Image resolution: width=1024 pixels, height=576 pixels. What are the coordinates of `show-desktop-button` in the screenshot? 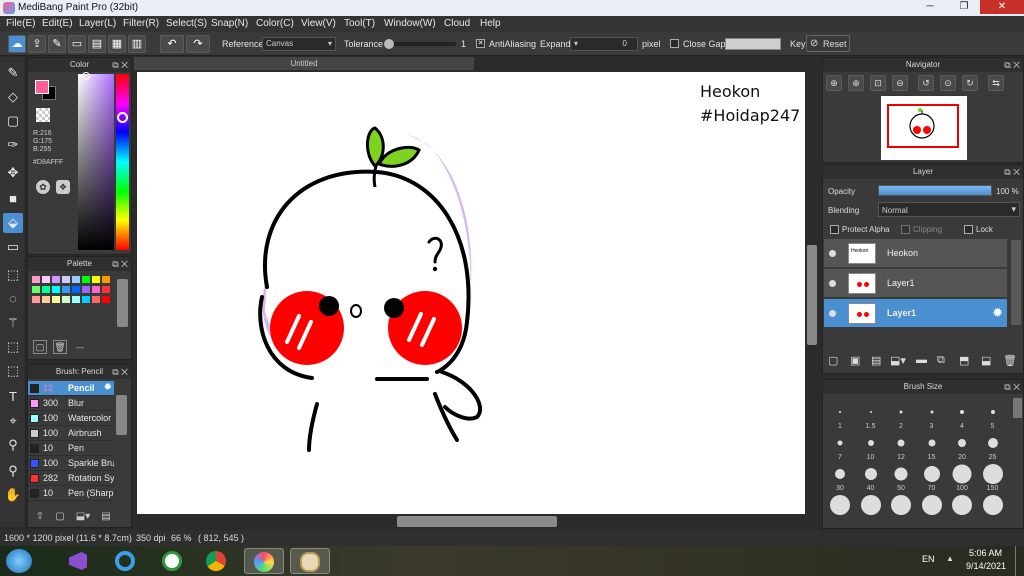 It's located at (1019, 561).